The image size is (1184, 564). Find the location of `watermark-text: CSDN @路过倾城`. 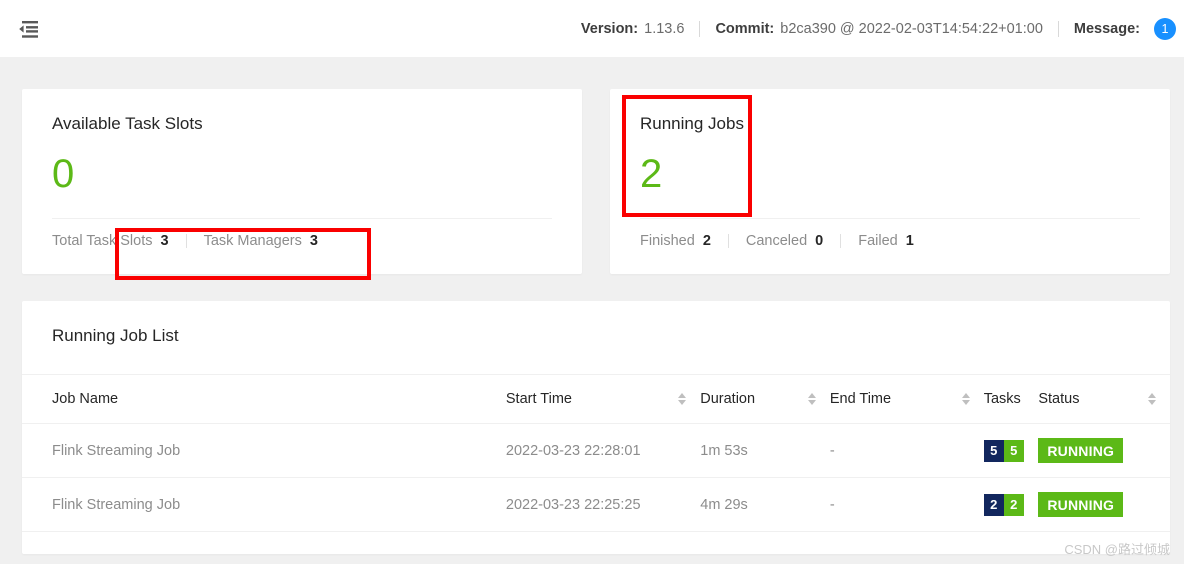

watermark-text: CSDN @路过倾城 is located at coordinates (1117, 549).